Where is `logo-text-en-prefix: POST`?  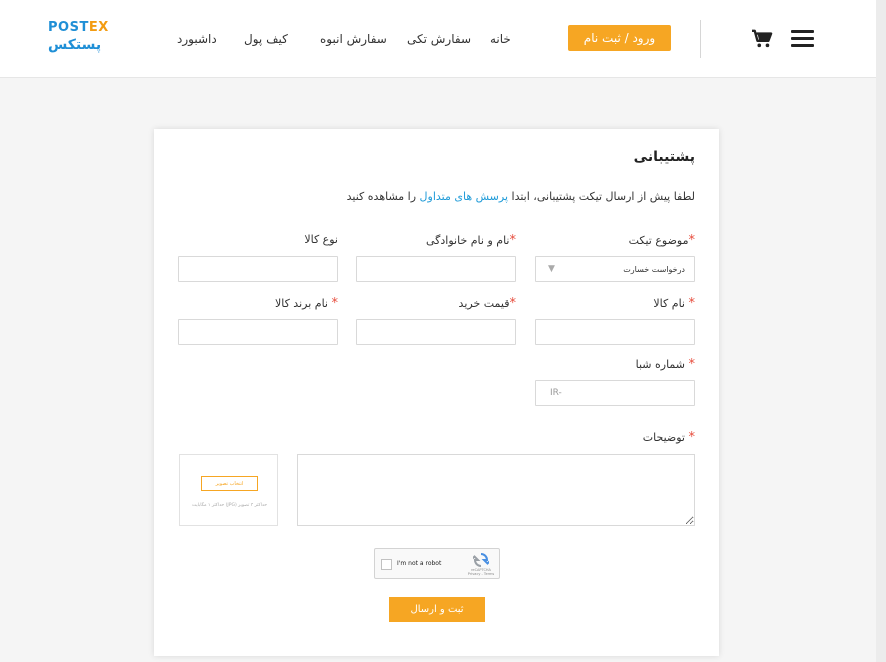
logo-text-en-prefix: POST is located at coordinates (68, 27).